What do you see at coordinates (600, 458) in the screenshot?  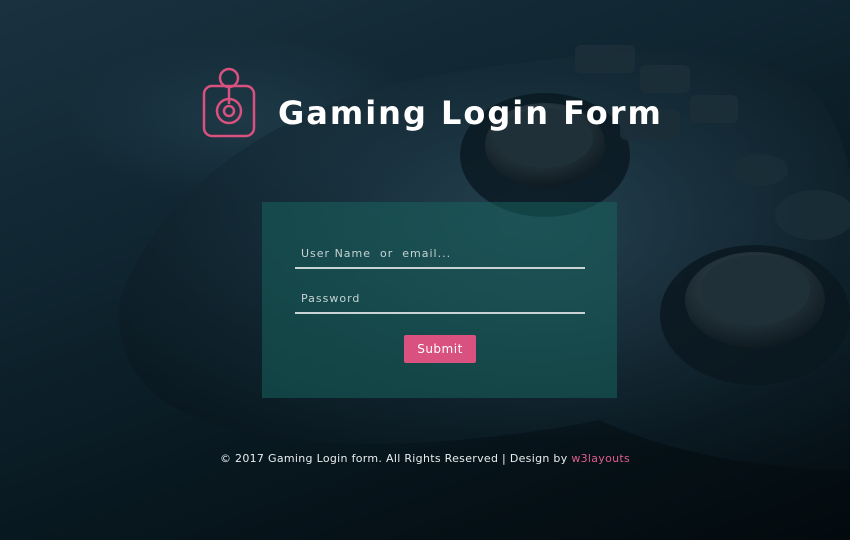 I see `designer-link: w3layouts` at bounding box center [600, 458].